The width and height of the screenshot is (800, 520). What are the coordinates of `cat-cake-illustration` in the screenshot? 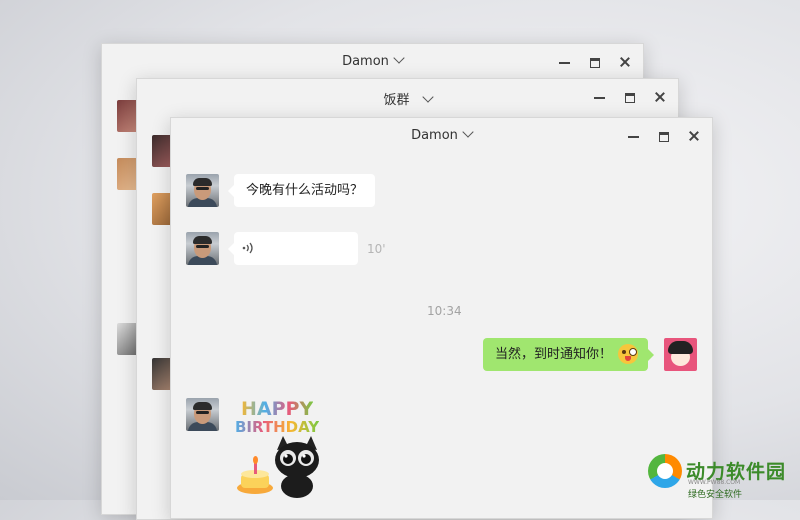 It's located at (278, 467).